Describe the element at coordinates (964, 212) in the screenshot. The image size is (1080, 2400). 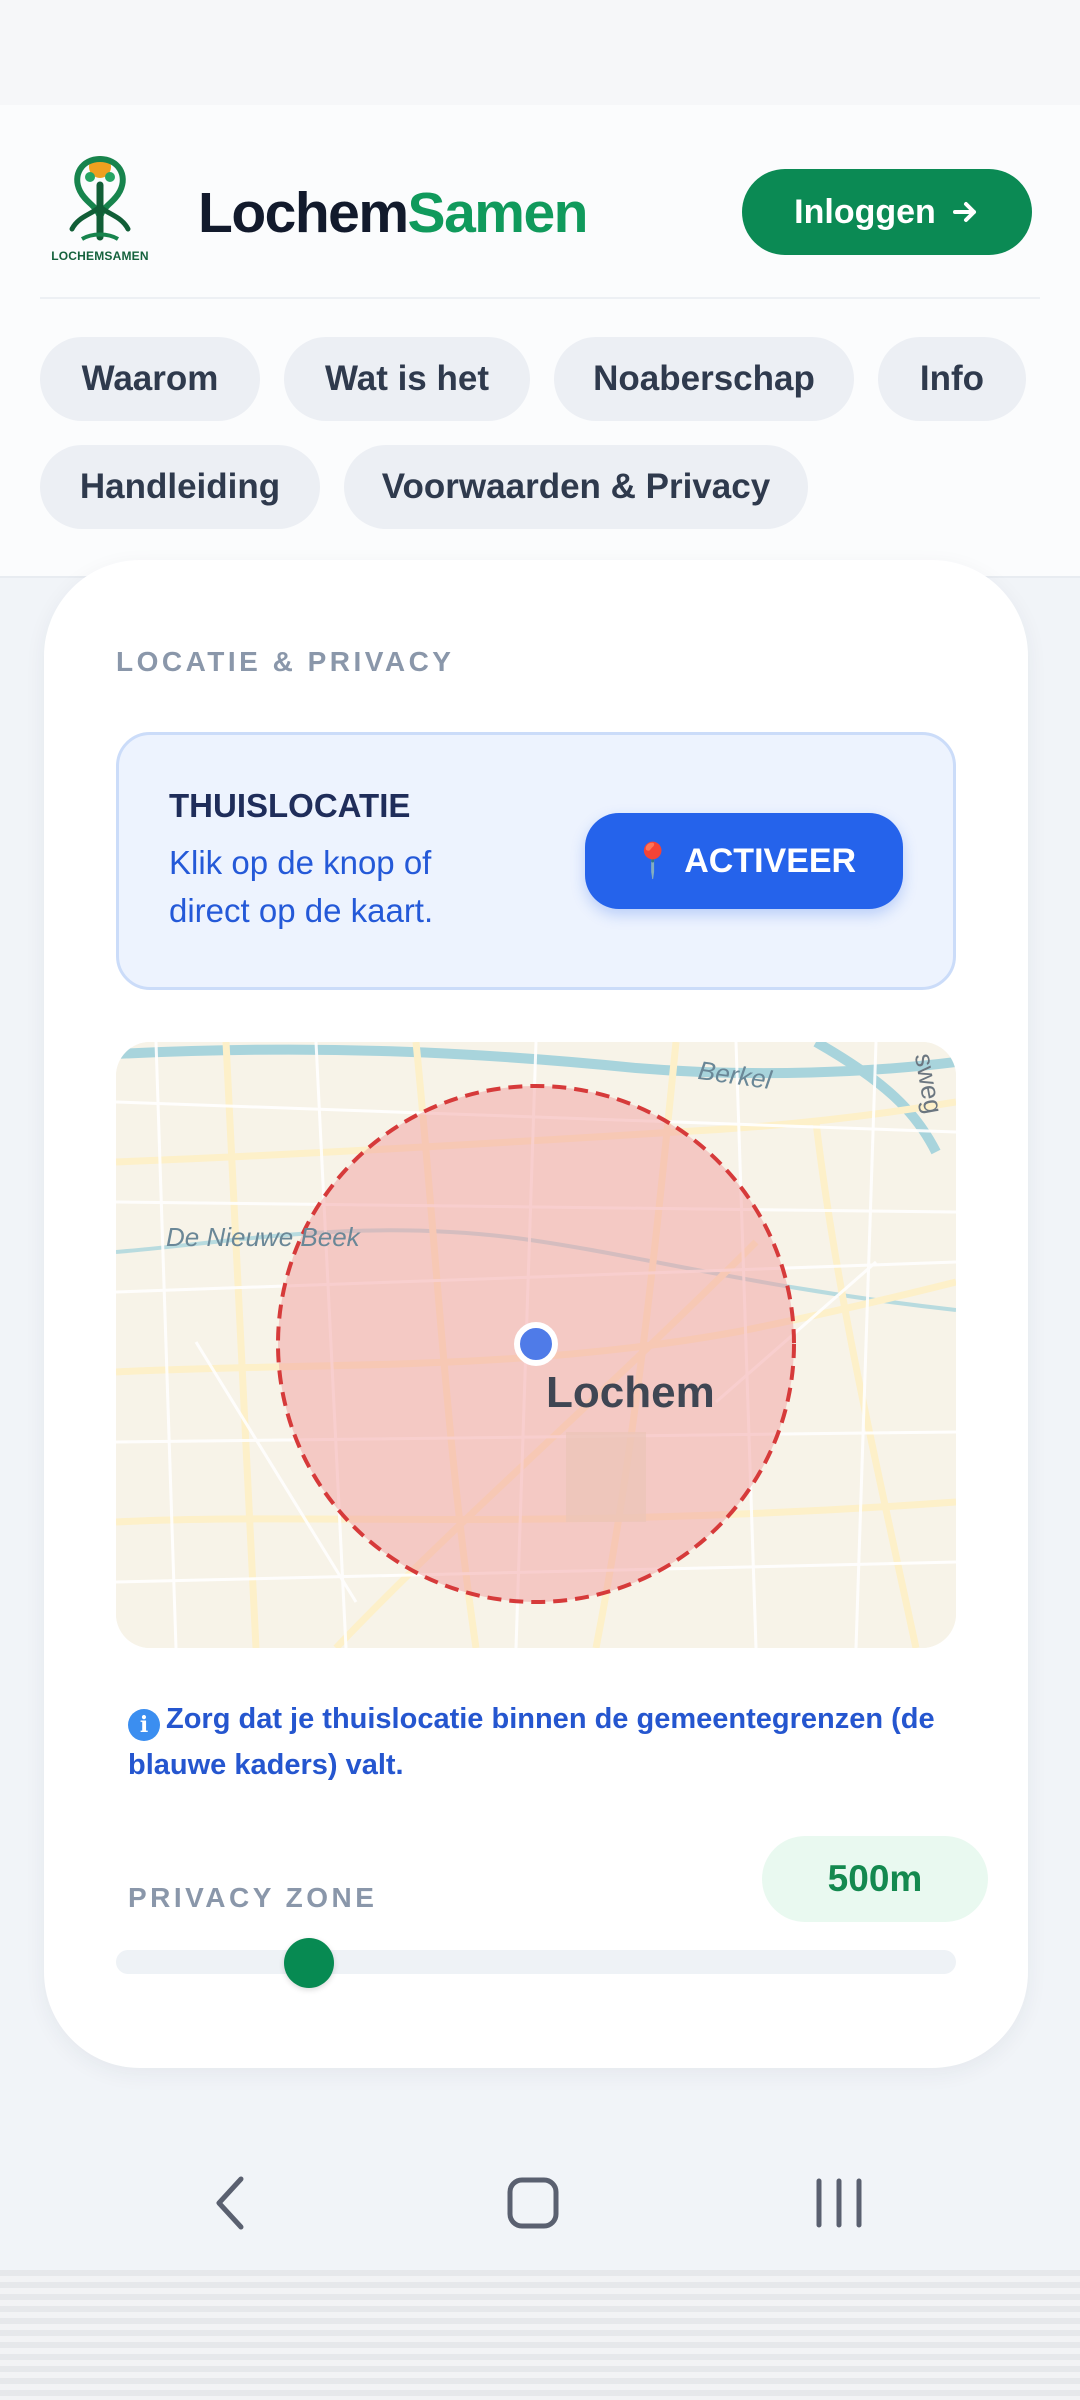
I see `arrow-right-icon` at that location.